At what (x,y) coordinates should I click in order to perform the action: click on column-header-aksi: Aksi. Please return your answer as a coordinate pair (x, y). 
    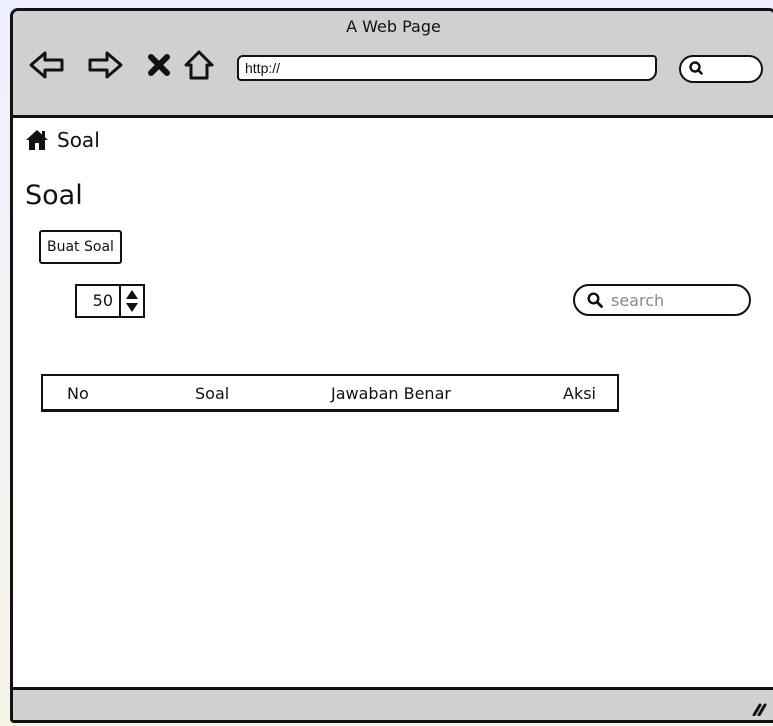
    Looking at the image, I should click on (579, 393).